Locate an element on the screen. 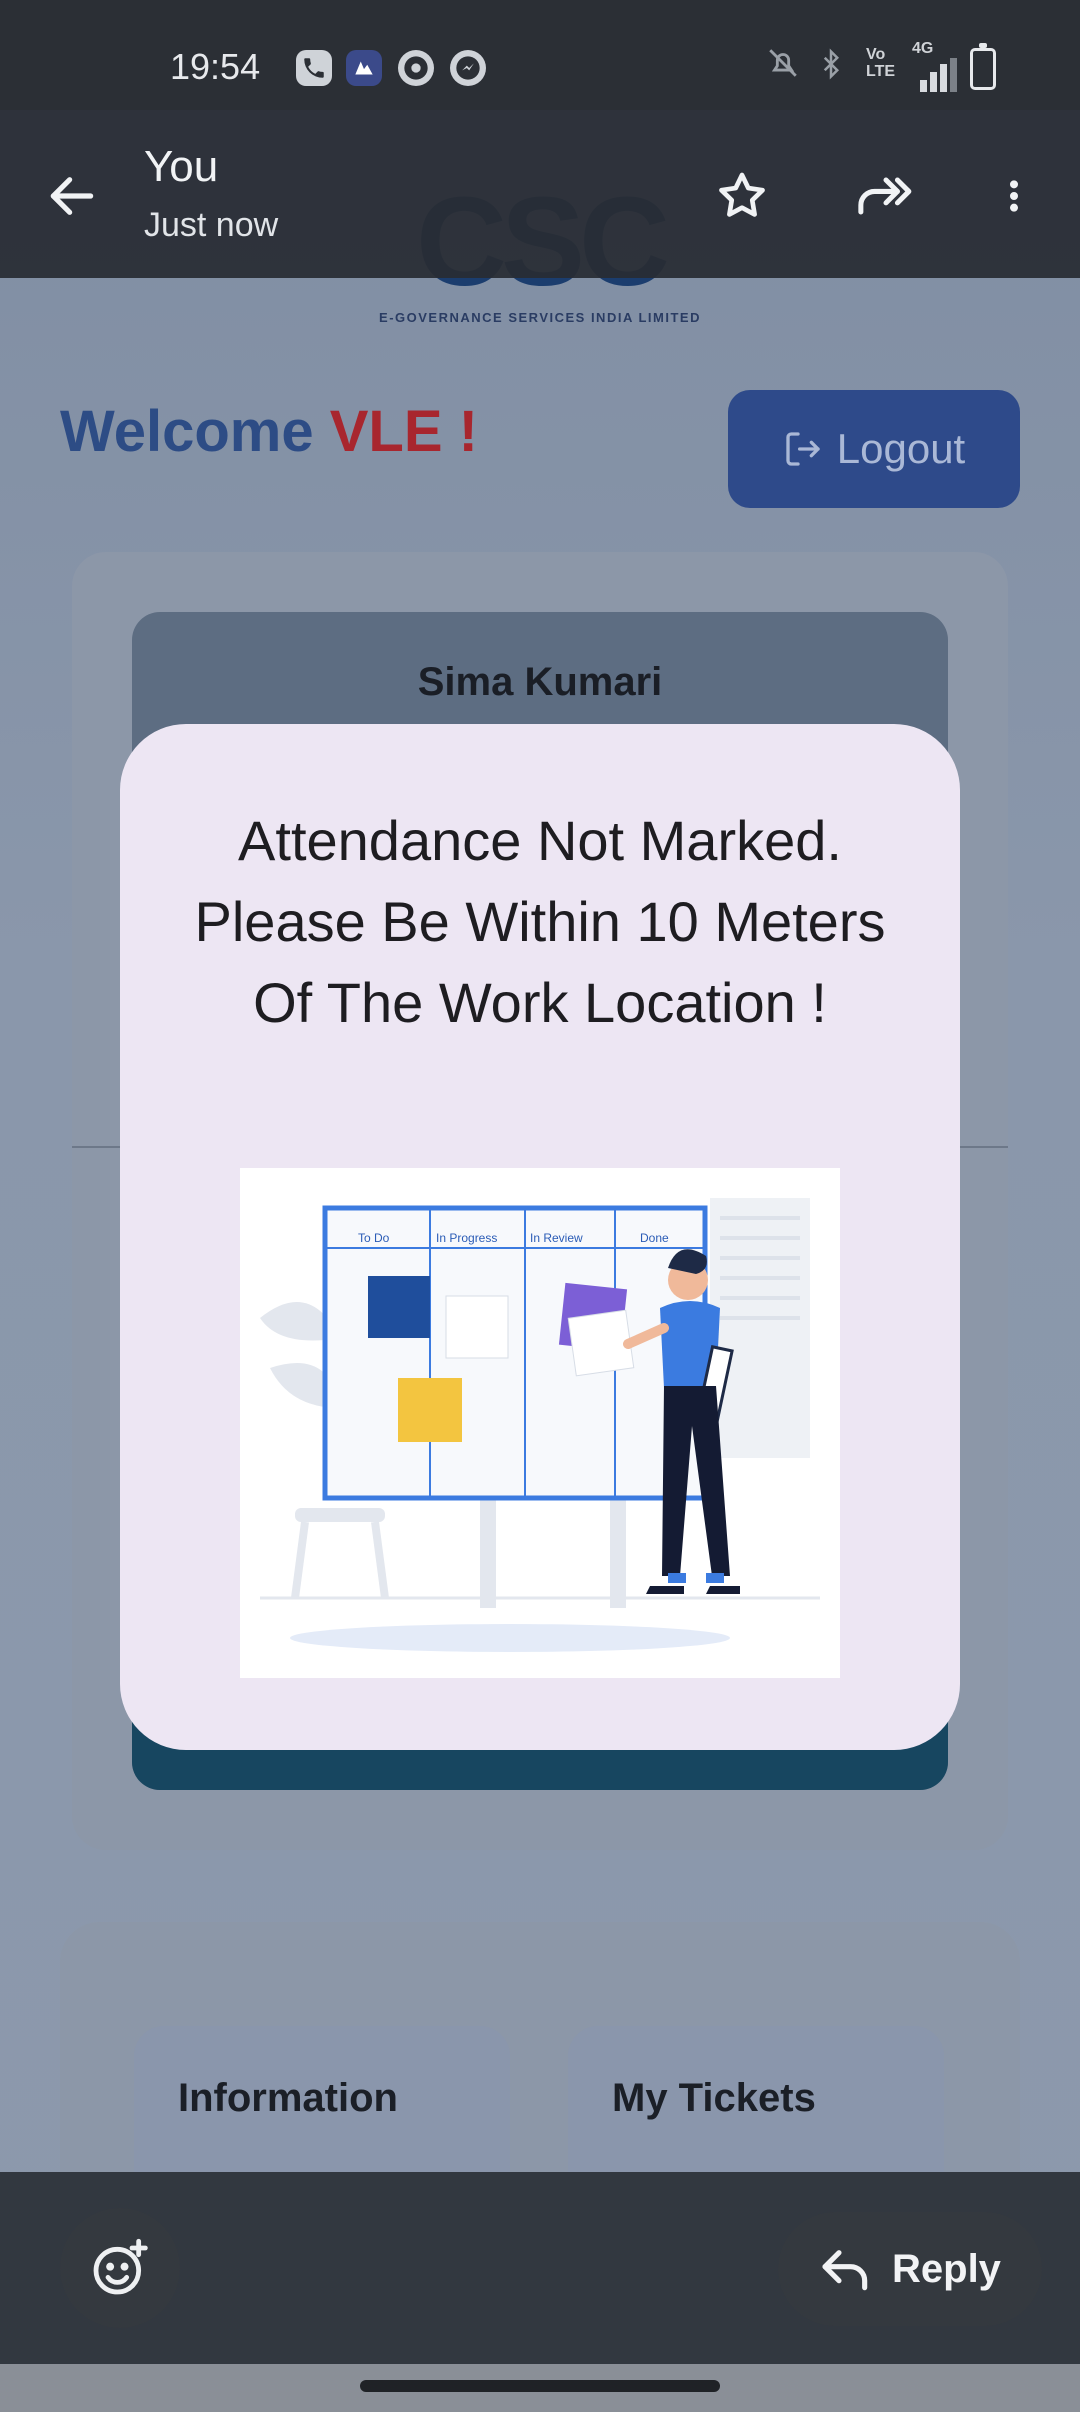  welcome-heading: Welcome VLE ! is located at coordinates (269, 431).